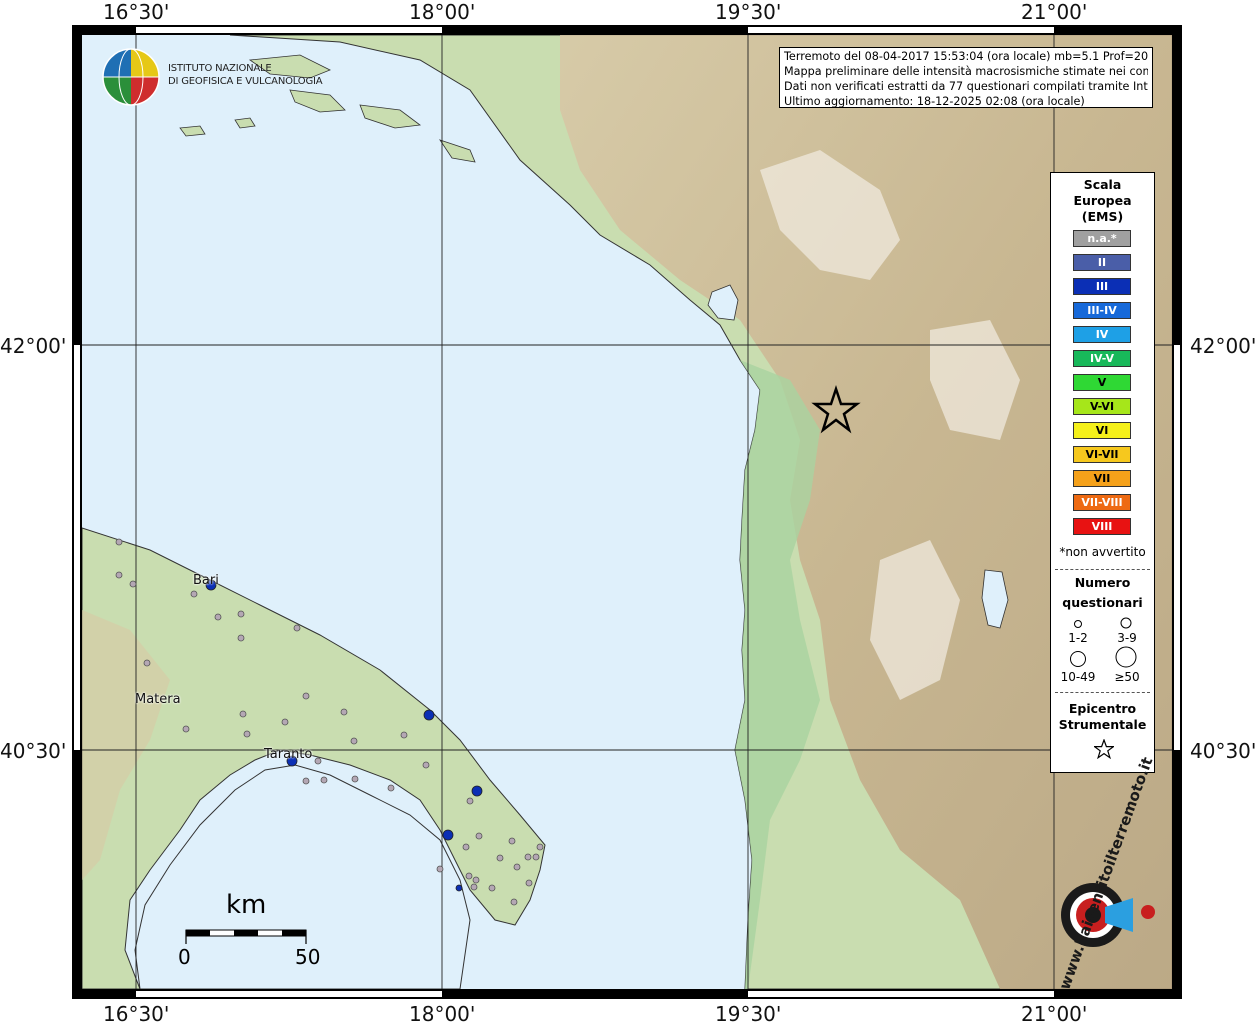  Describe the element at coordinates (1078, 638) in the screenshot. I see `count-class-1: 1-2` at that location.